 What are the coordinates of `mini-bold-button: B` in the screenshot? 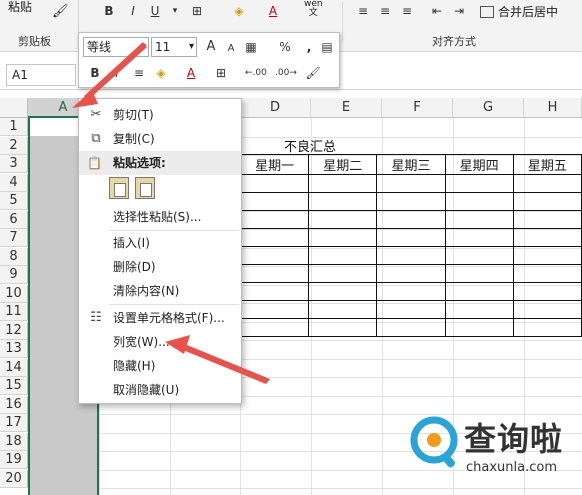 It's located at (95, 73).